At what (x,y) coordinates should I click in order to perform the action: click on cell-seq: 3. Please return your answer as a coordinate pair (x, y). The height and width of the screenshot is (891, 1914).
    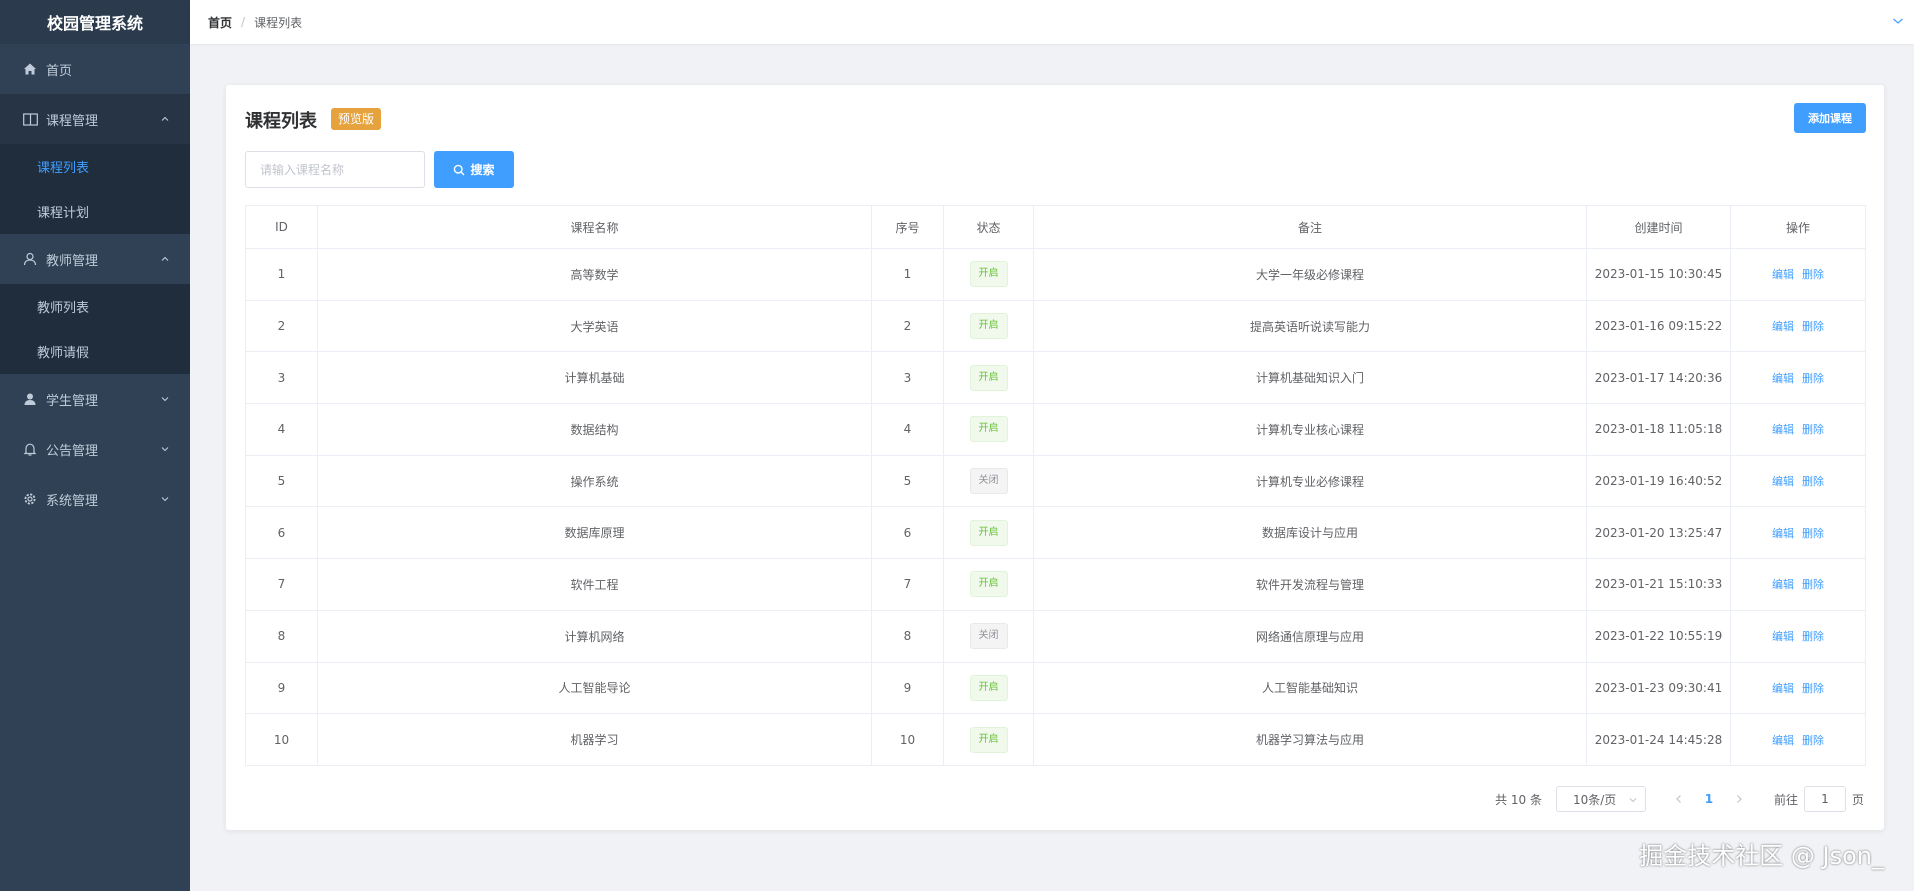
    Looking at the image, I should click on (907, 378).